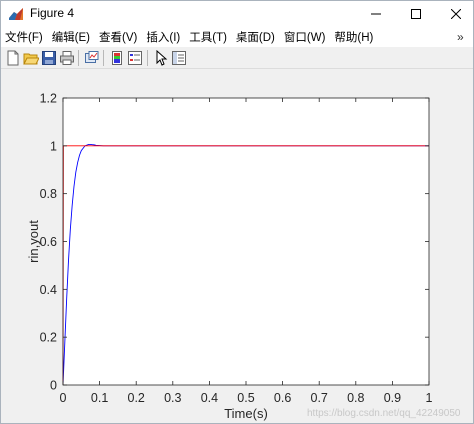  I want to click on y-tick-label: 0.4, so click(48, 290).